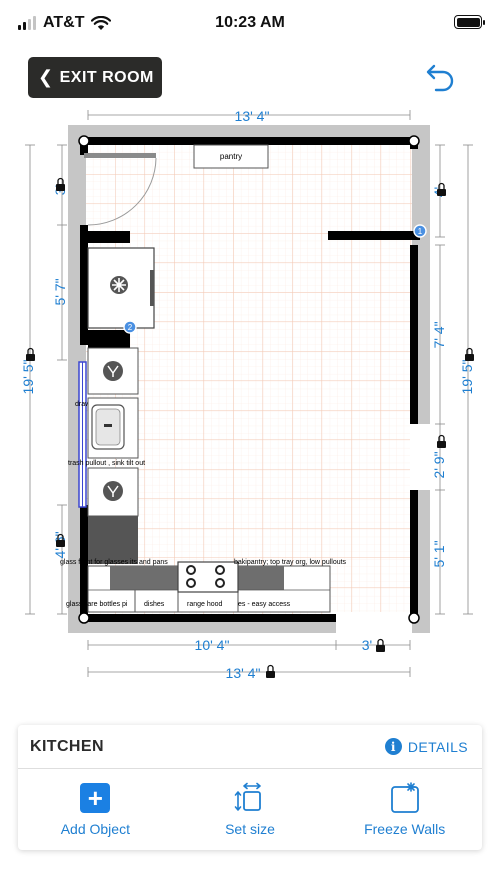  I want to click on undo-icon, so click(441, 77).